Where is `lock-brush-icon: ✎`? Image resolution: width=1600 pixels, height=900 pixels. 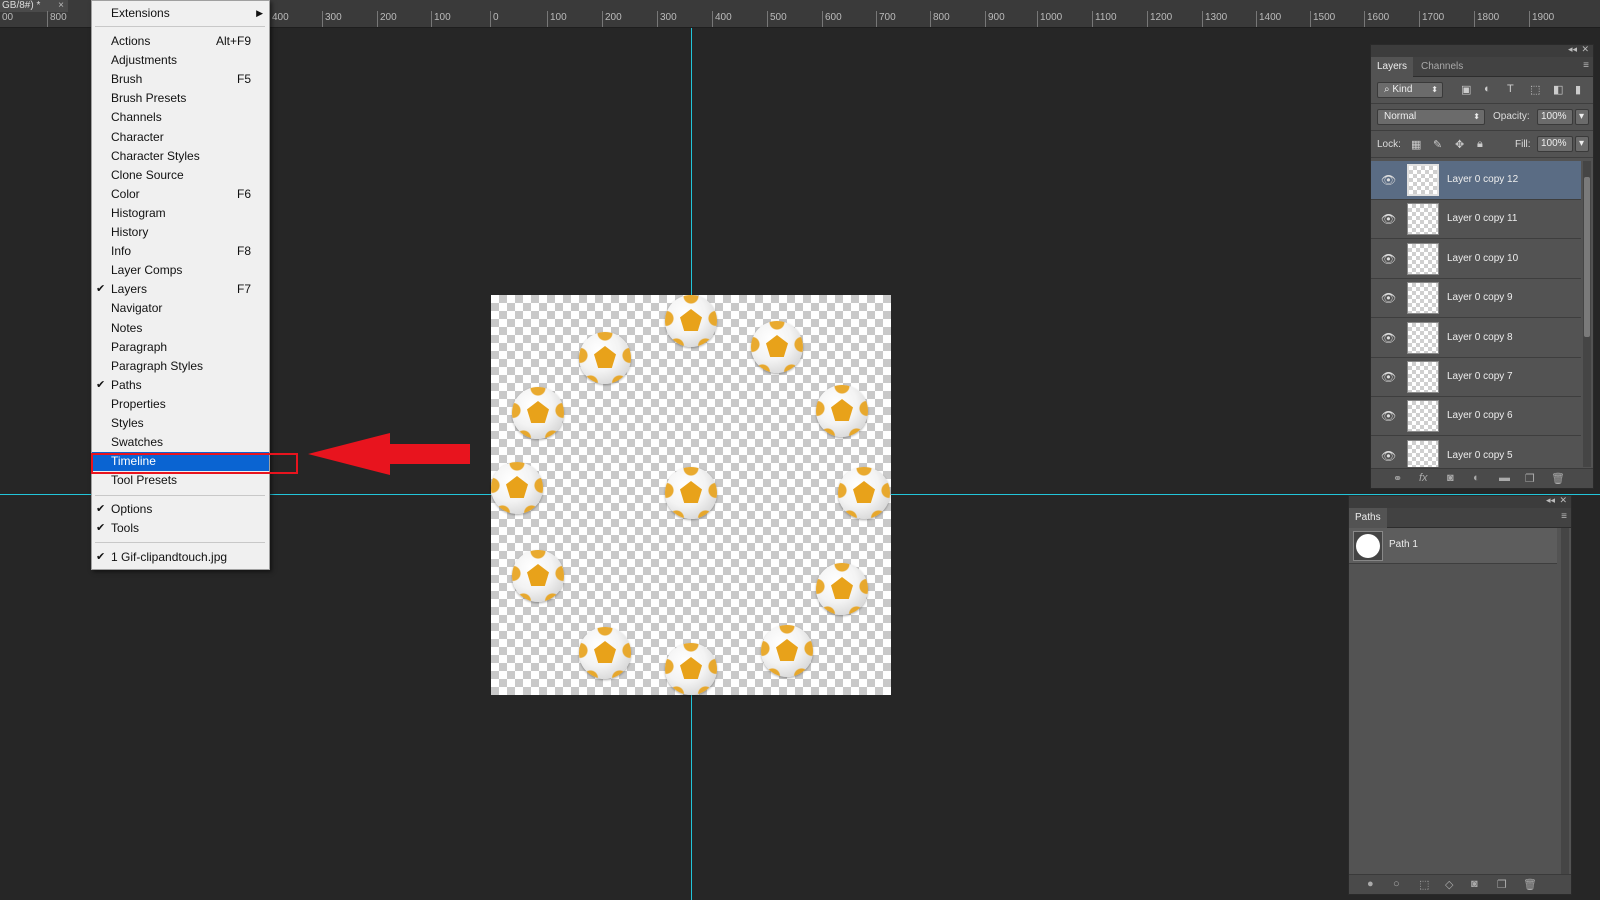 lock-brush-icon: ✎ is located at coordinates (1437, 144).